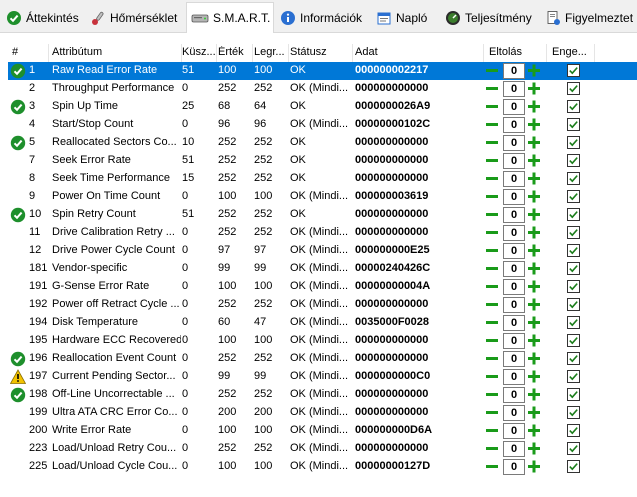  I want to click on header-attribute: Attribútum, so click(116, 52).